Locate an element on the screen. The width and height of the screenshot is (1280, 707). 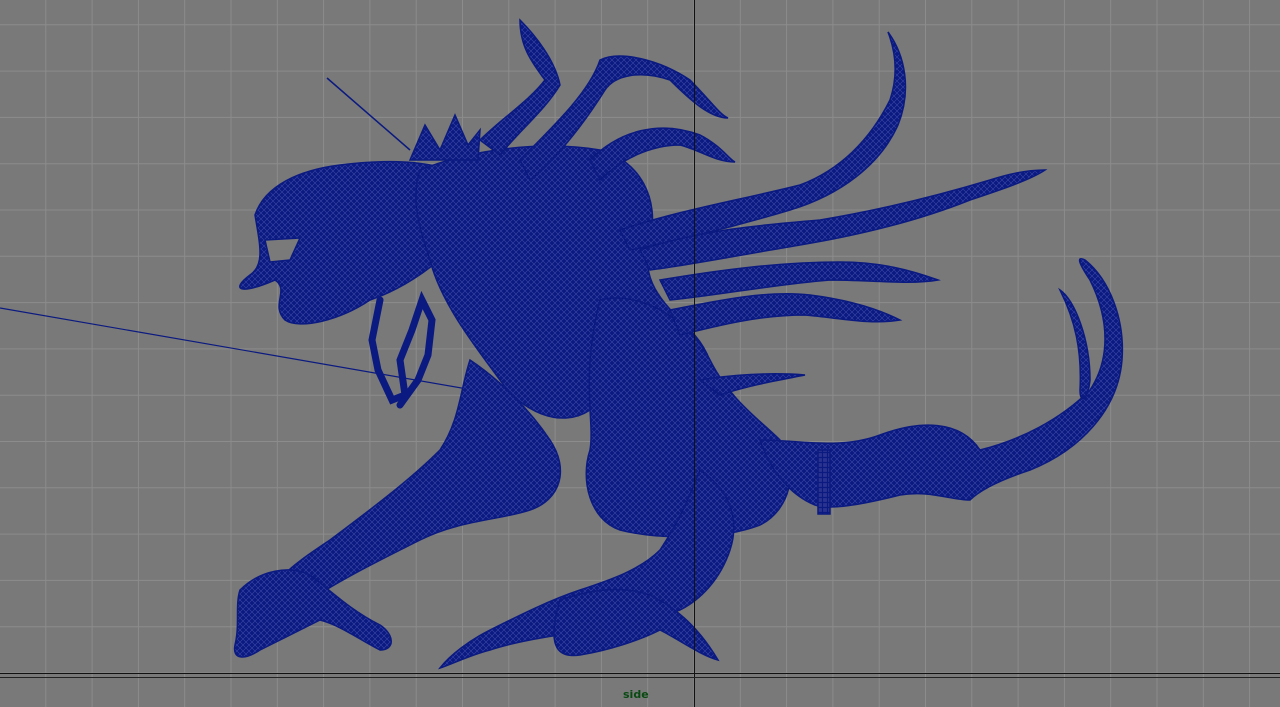
horizontal-origin-axis-secondary is located at coordinates (640, 677).